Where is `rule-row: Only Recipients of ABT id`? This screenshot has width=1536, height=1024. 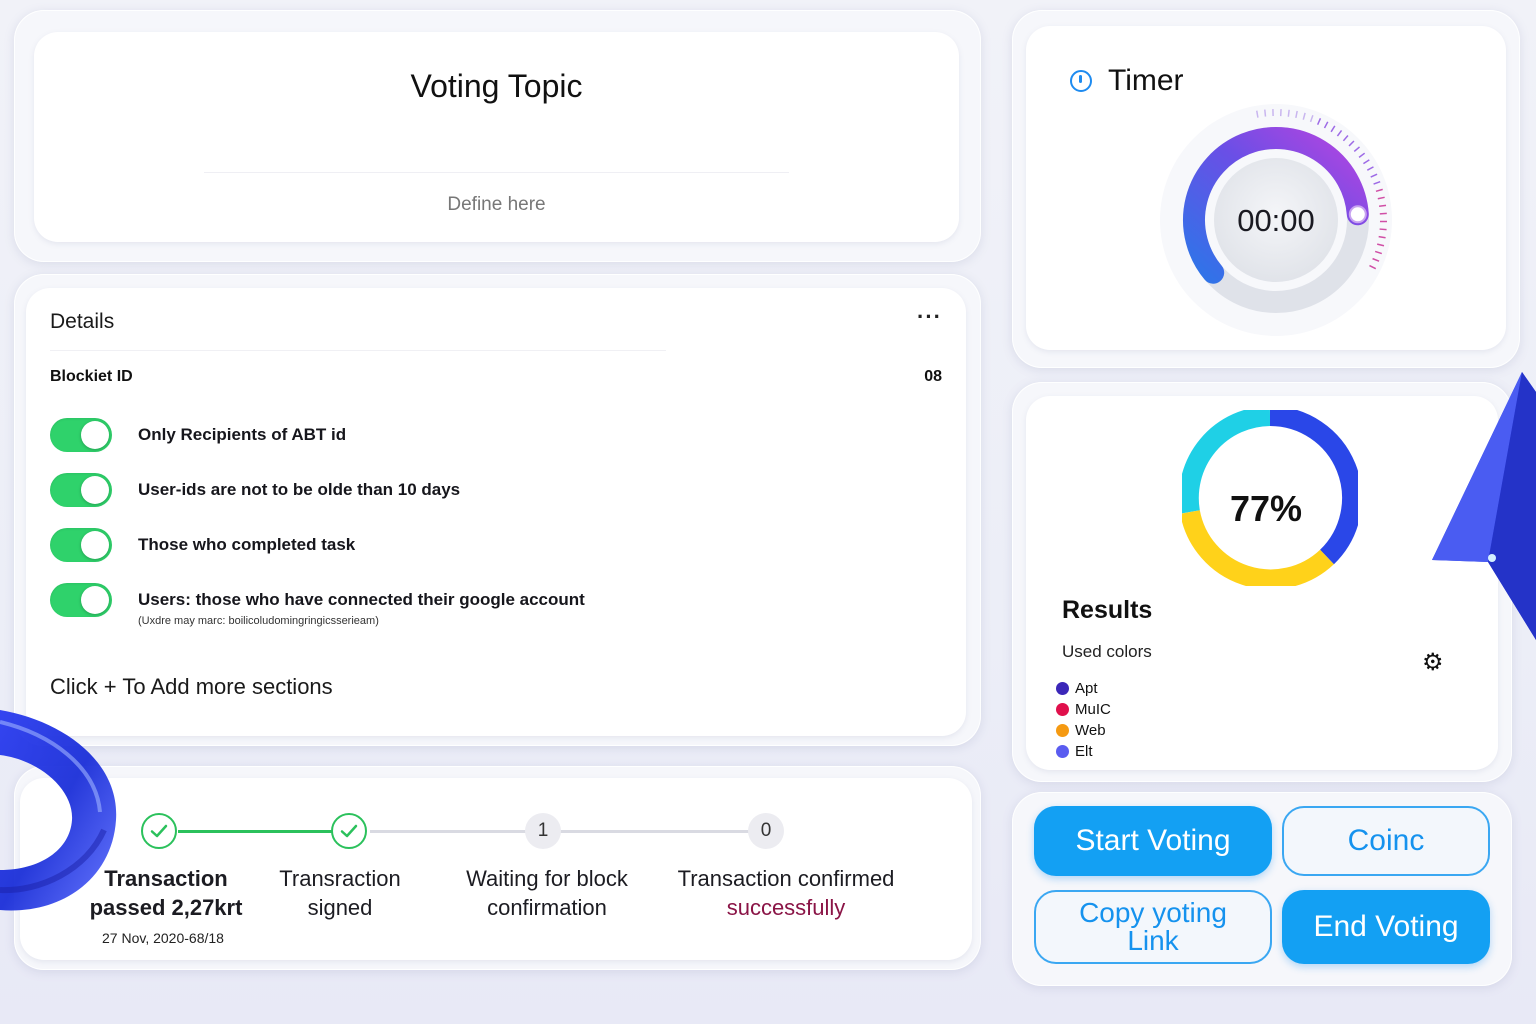 rule-row: Only Recipients of ABT id is located at coordinates (198, 435).